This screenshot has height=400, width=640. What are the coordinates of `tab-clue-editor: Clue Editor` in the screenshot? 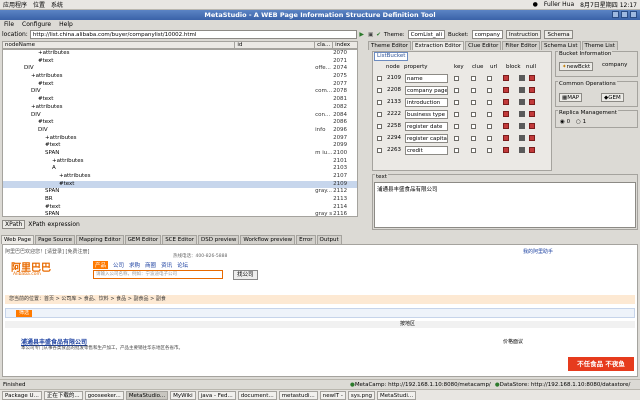 It's located at (483, 45).